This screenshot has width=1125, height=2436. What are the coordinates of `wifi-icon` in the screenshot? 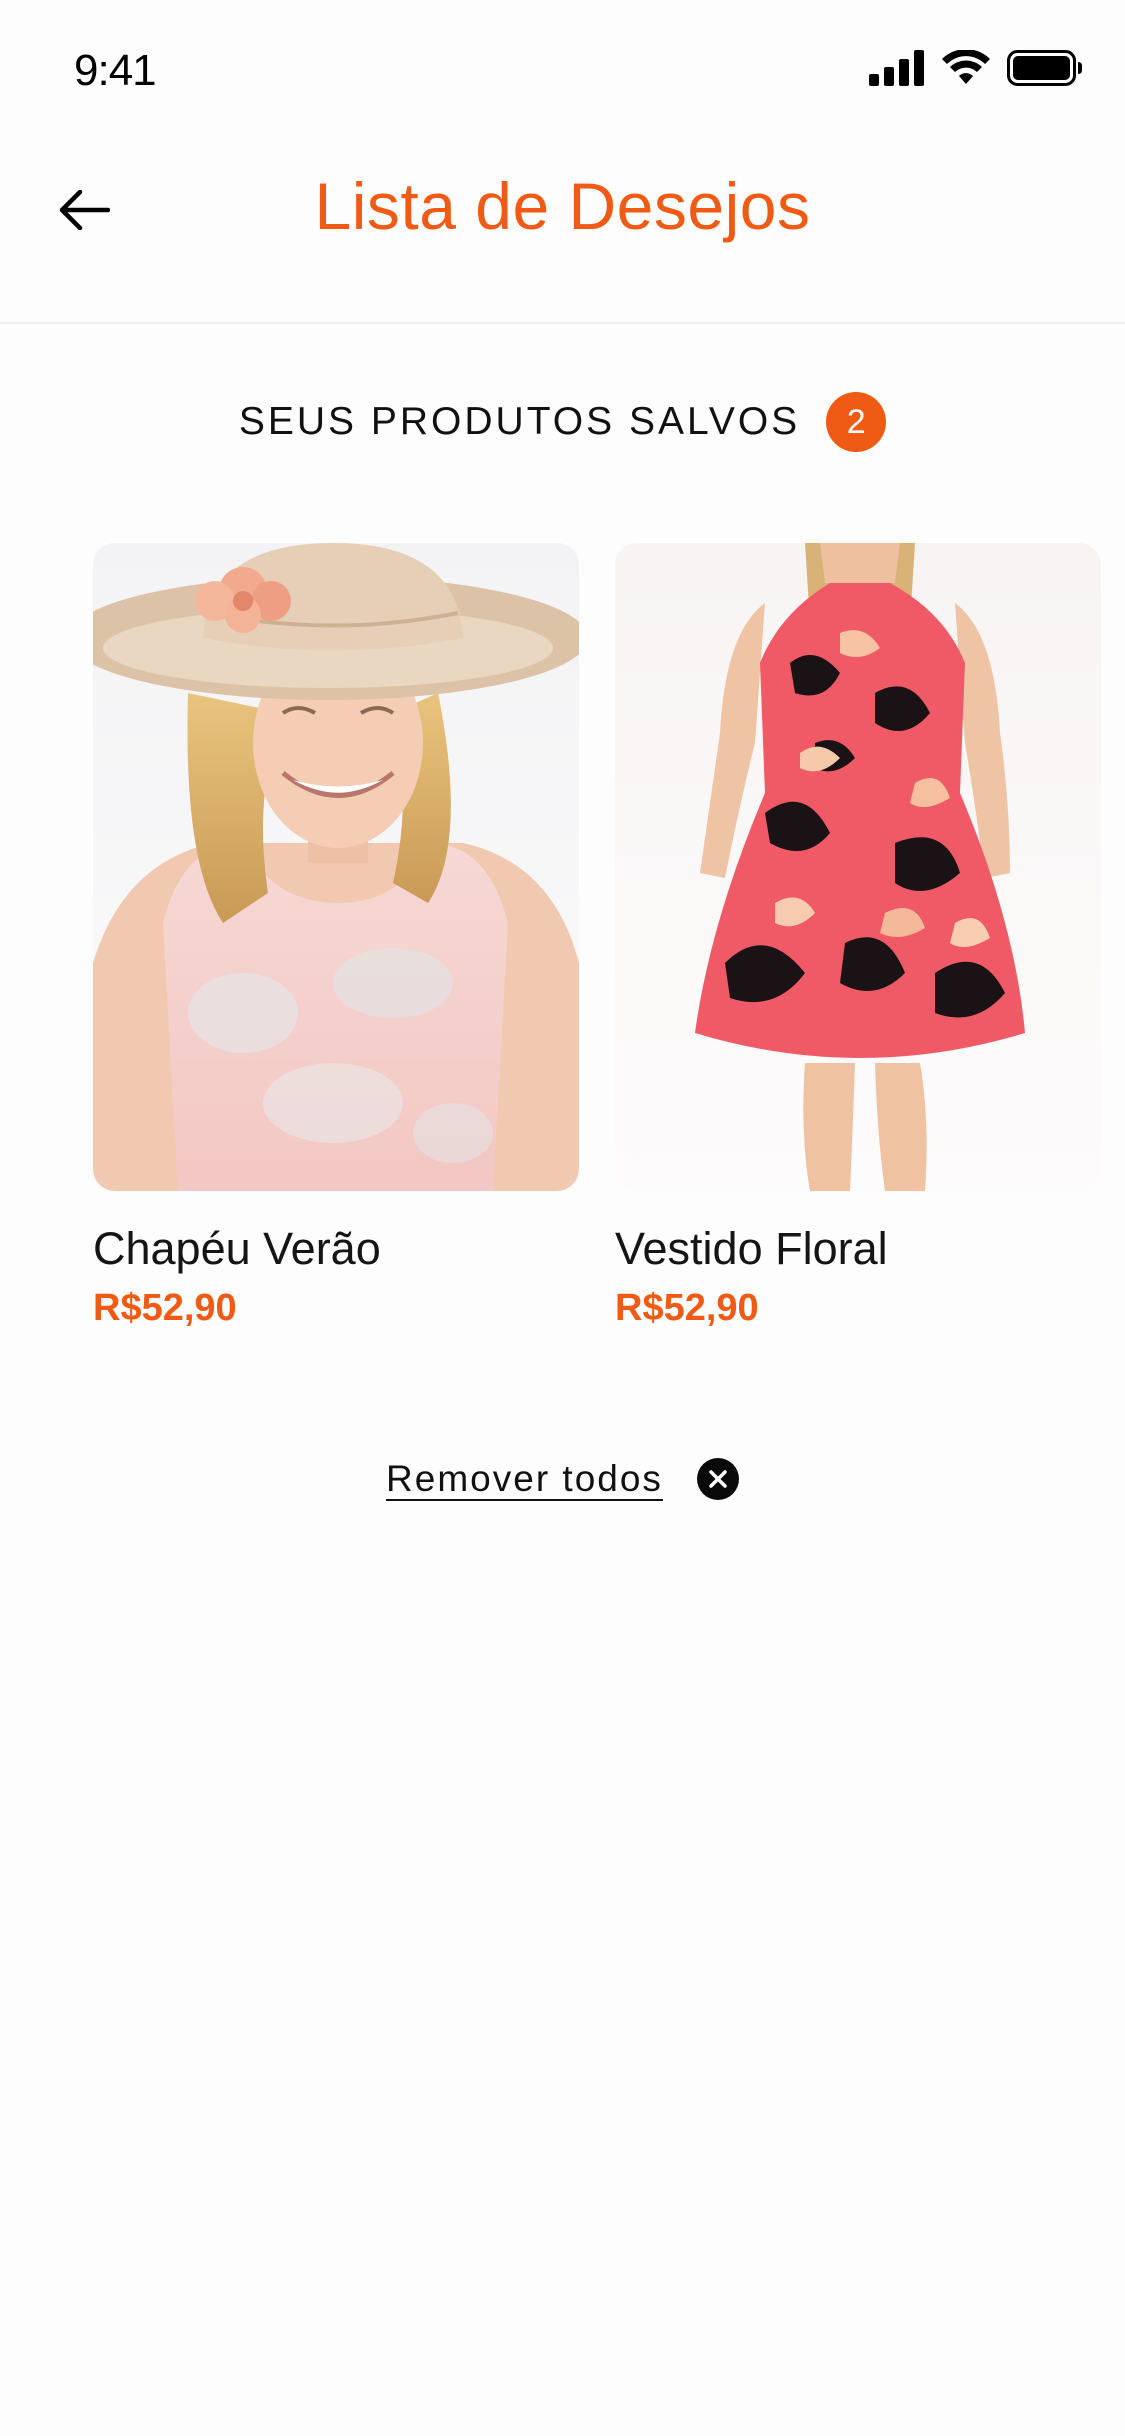 It's located at (966, 70).